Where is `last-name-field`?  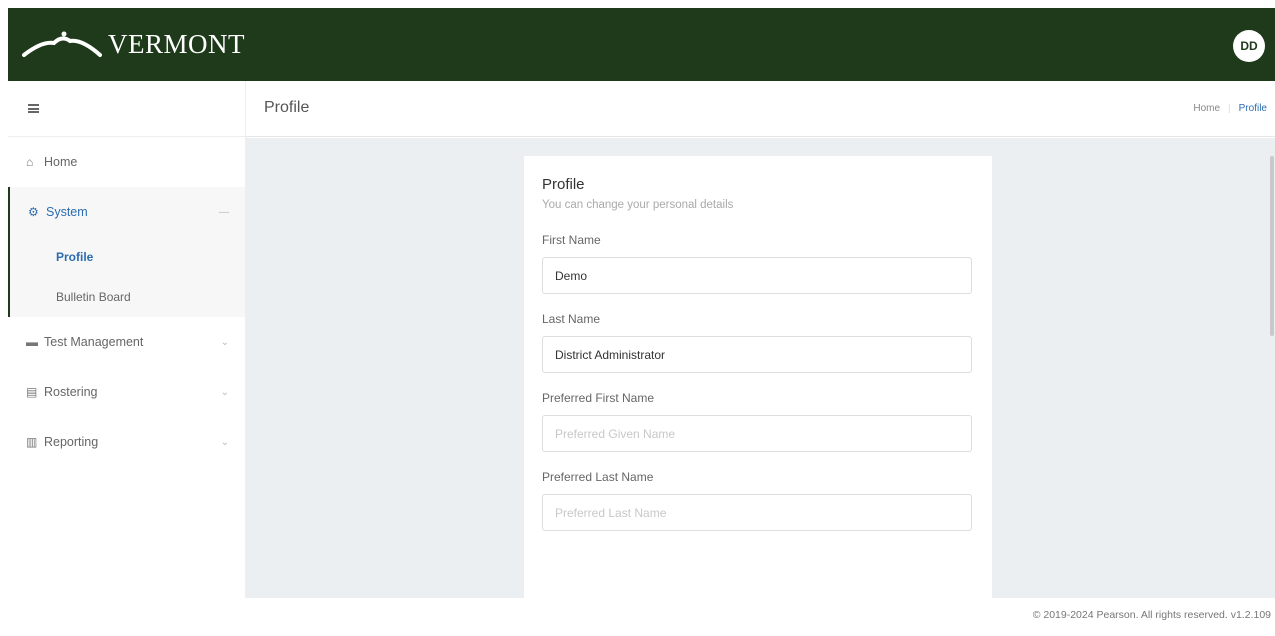
last-name-field is located at coordinates (757, 354).